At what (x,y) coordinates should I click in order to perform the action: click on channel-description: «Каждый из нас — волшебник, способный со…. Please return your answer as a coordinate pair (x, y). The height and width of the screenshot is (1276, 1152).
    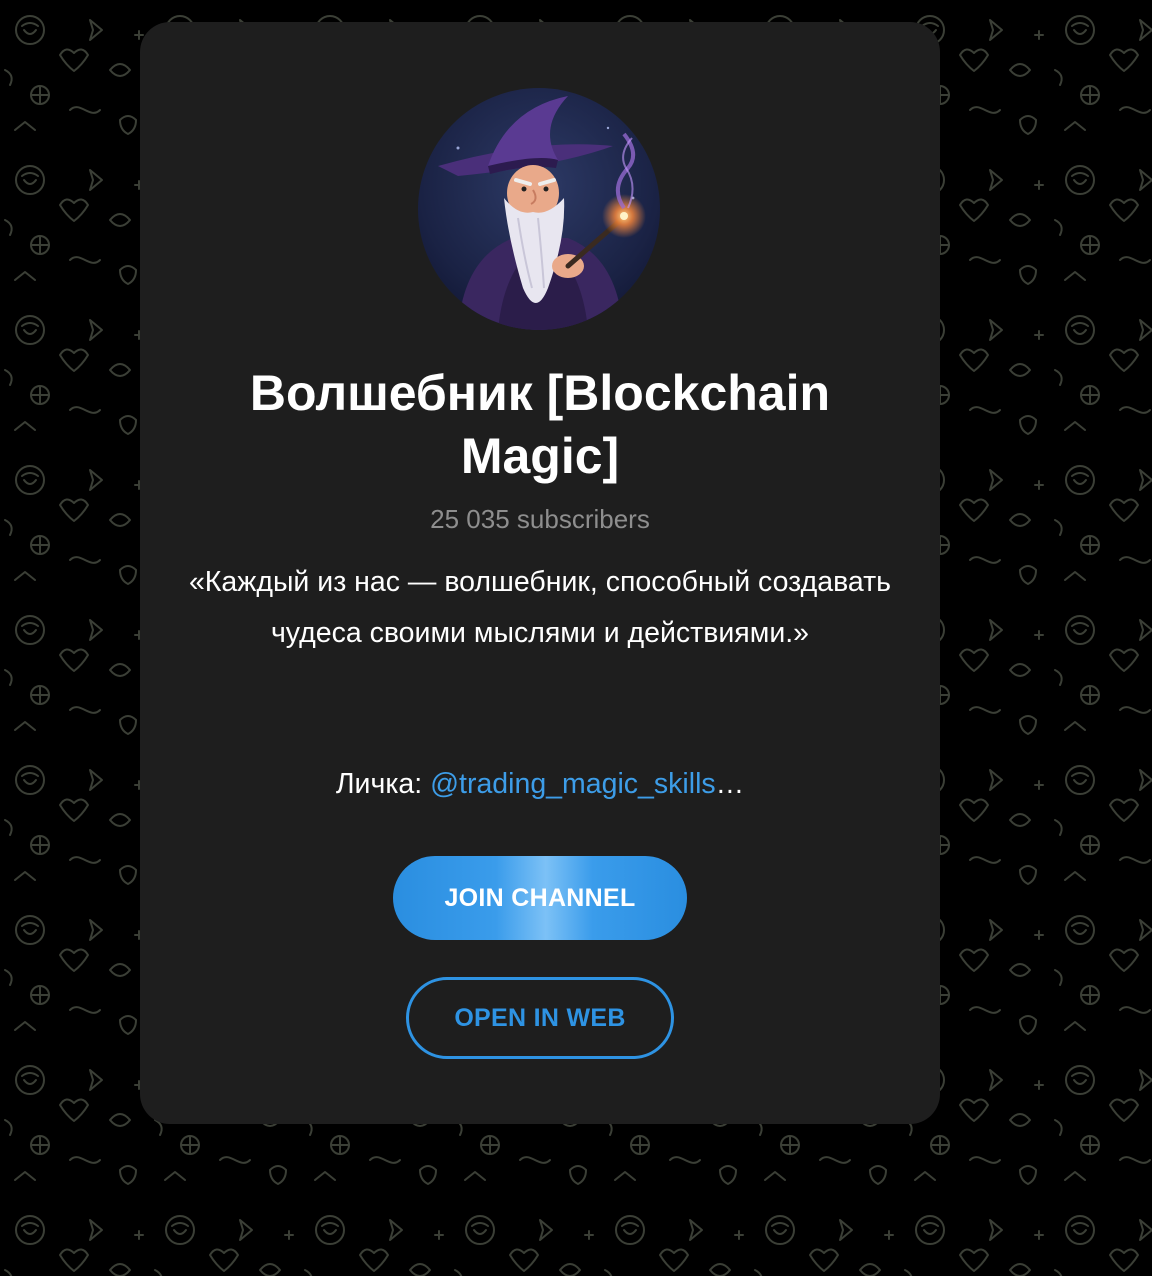
    Looking at the image, I should click on (540, 607).